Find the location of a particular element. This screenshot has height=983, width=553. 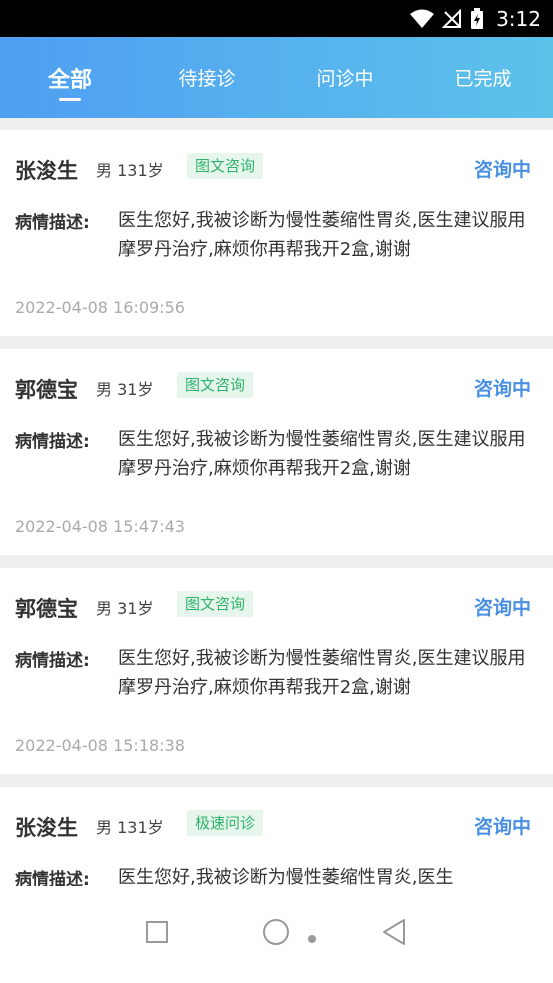

recent-apps-button is located at coordinates (157, 934).